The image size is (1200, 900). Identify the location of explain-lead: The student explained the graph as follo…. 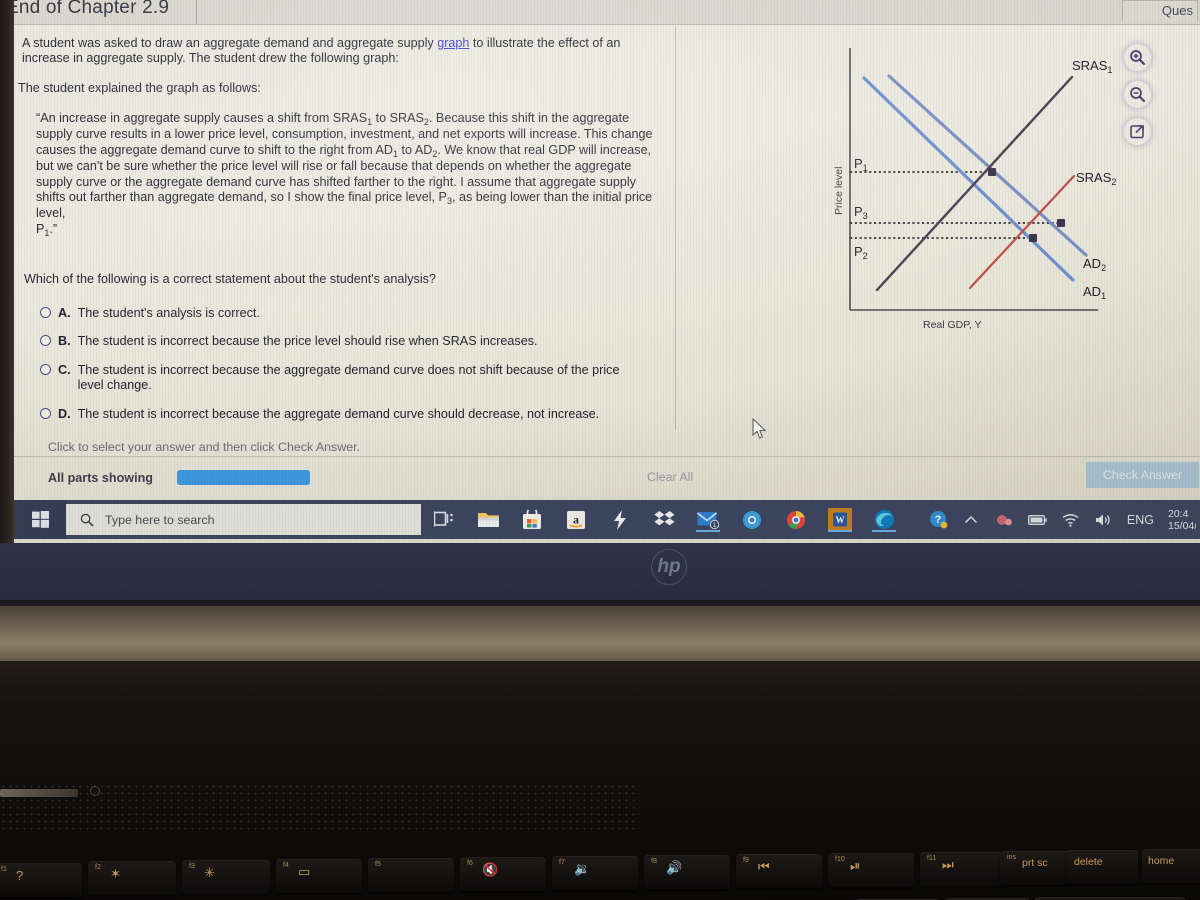
(139, 88).